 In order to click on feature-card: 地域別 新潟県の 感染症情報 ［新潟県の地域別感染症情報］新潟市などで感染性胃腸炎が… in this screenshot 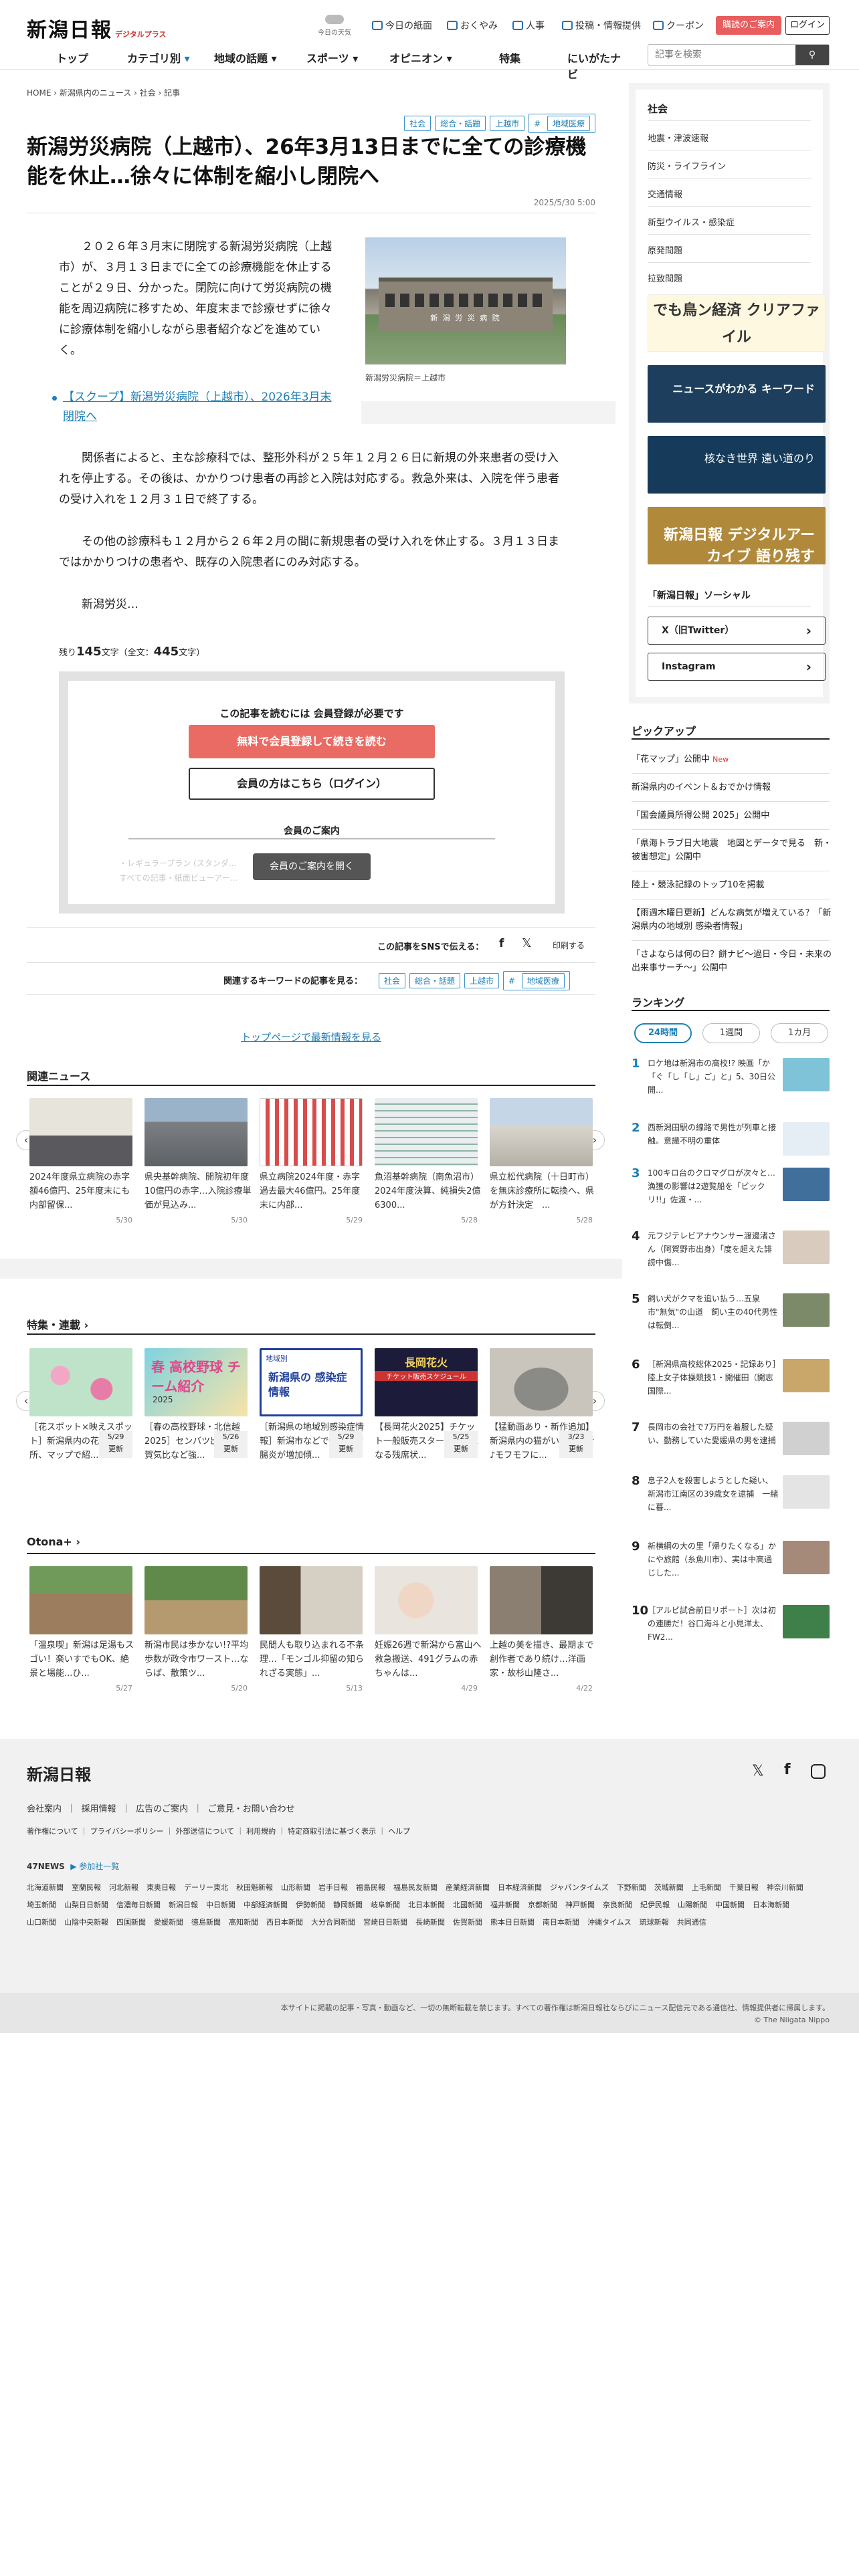, I will do `click(313, 1405)`.